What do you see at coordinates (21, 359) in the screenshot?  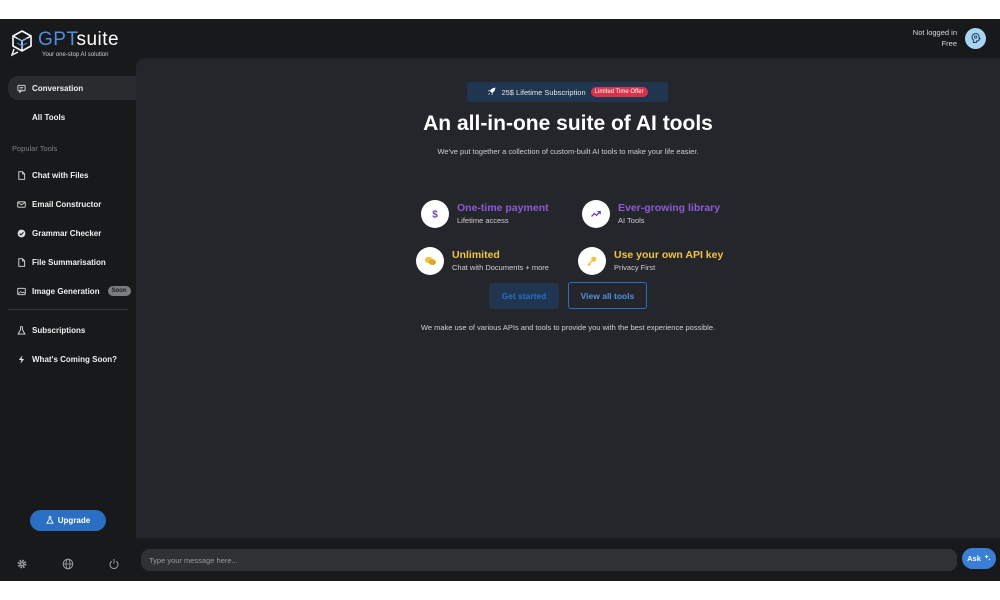 I see `bolt-icon` at bounding box center [21, 359].